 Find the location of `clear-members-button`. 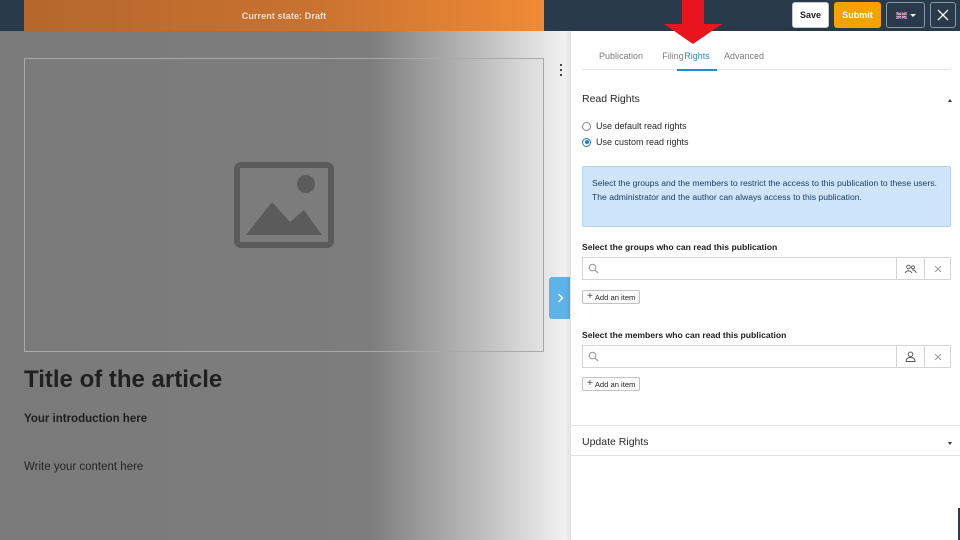

clear-members-button is located at coordinates (937, 356).